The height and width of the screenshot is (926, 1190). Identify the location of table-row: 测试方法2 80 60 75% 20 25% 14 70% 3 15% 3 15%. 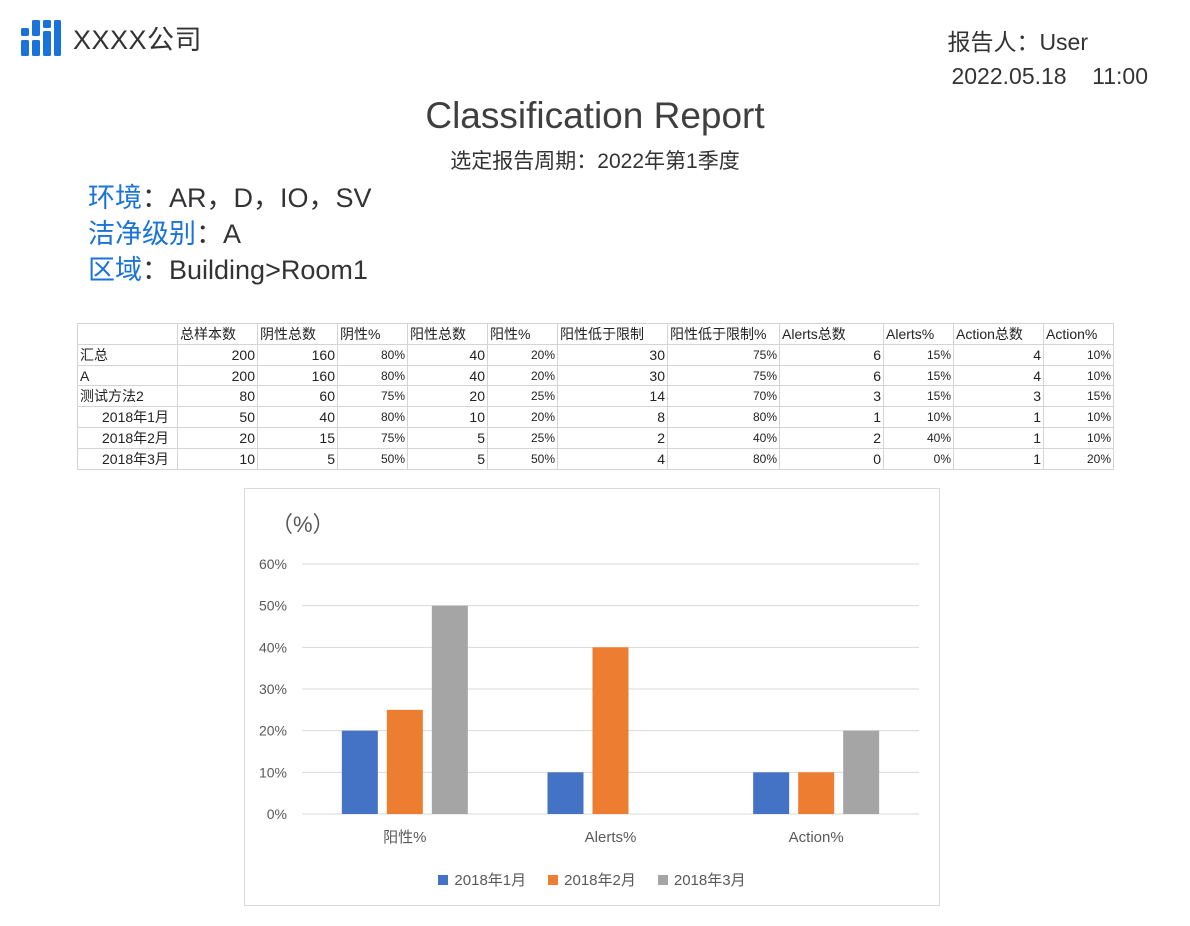
(595, 396).